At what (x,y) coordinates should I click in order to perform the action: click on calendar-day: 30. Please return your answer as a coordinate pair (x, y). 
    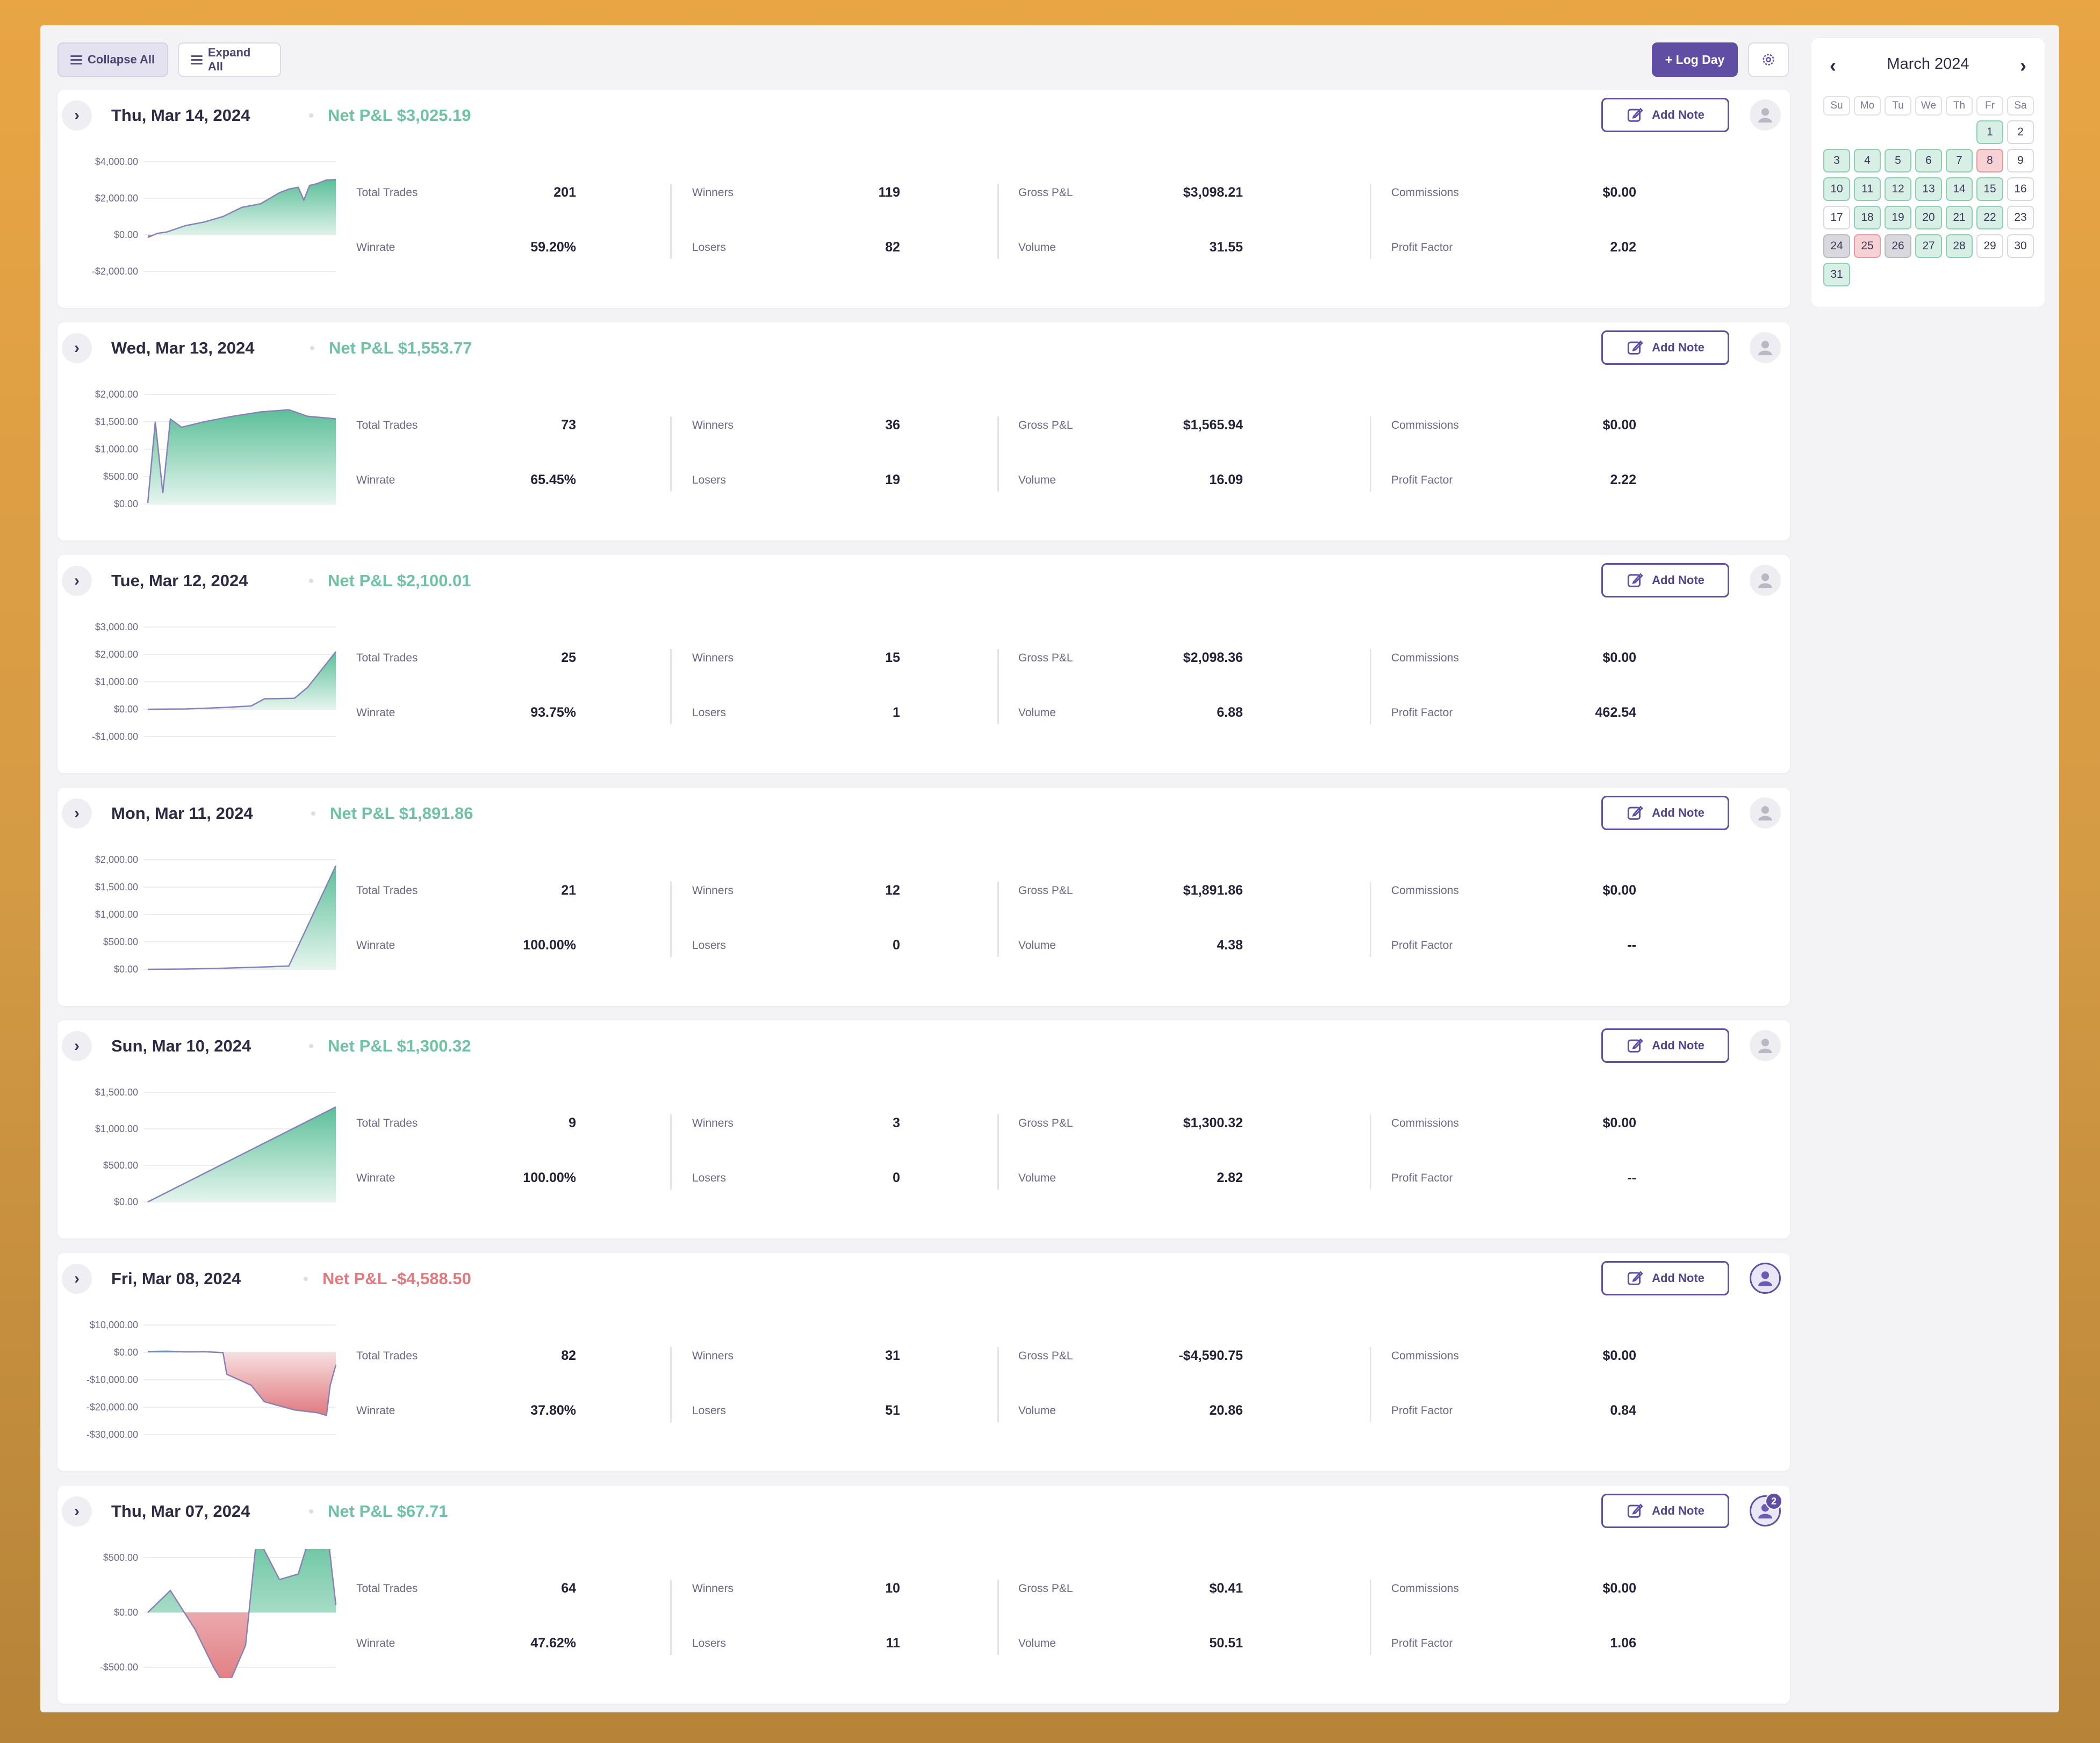
    Looking at the image, I should click on (2020, 246).